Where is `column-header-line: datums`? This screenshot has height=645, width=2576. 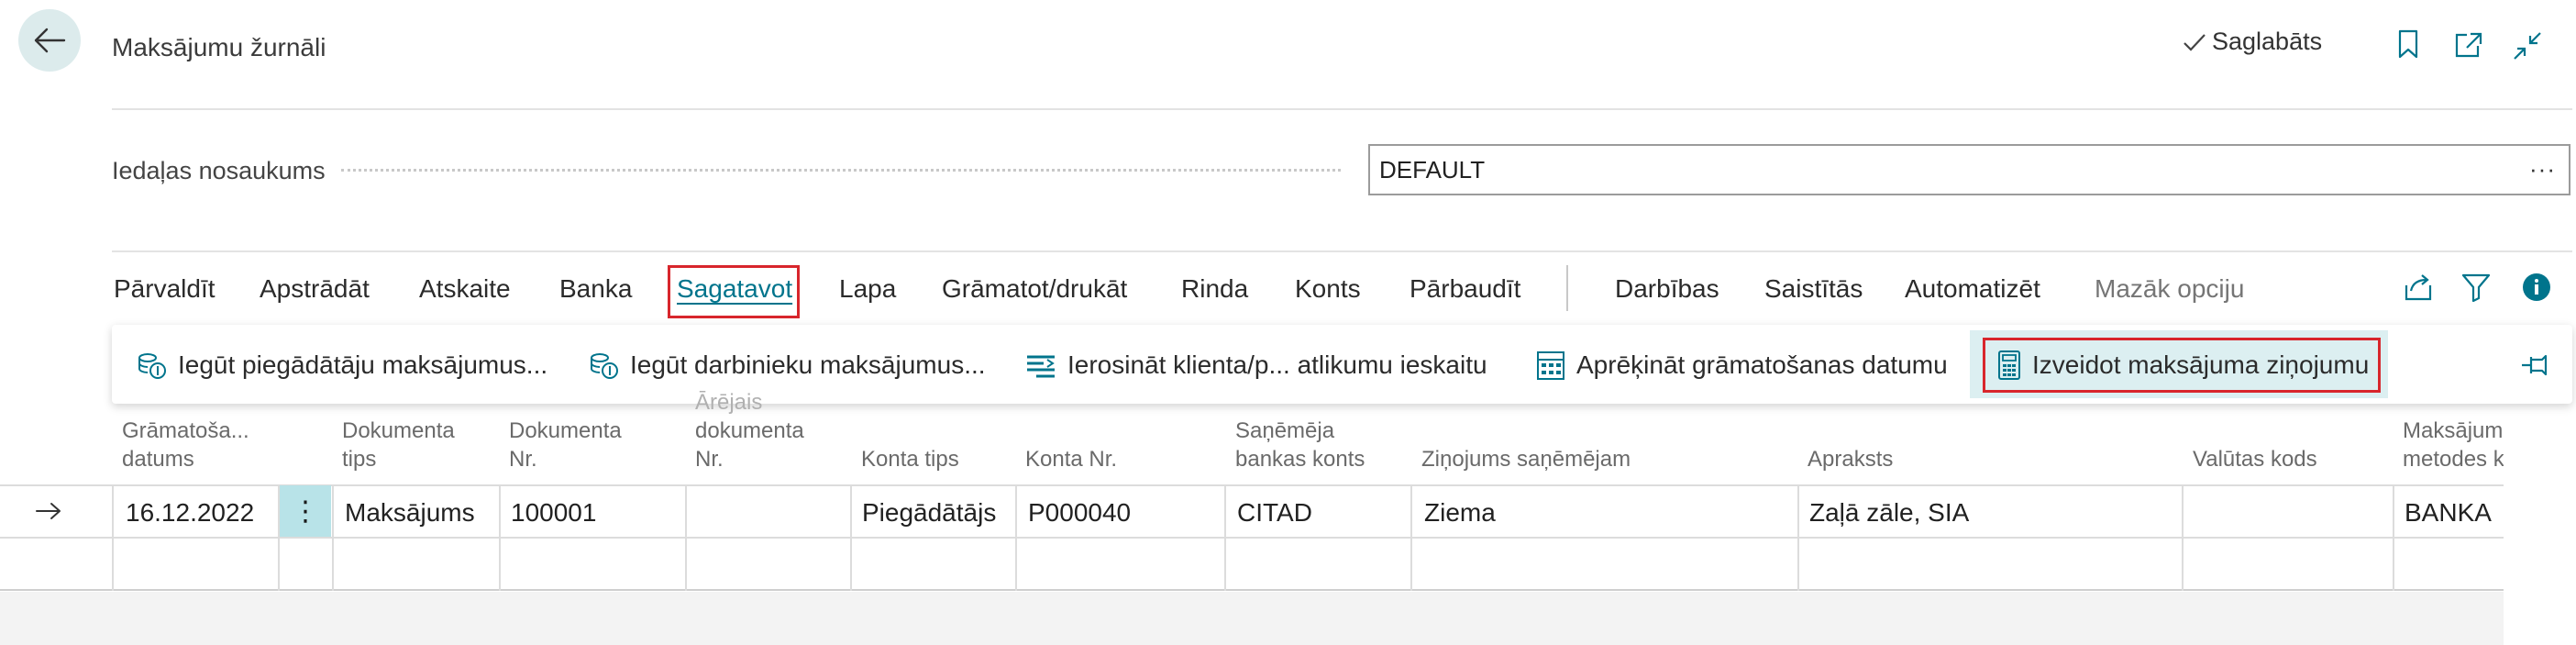 column-header-line: datums is located at coordinates (158, 459).